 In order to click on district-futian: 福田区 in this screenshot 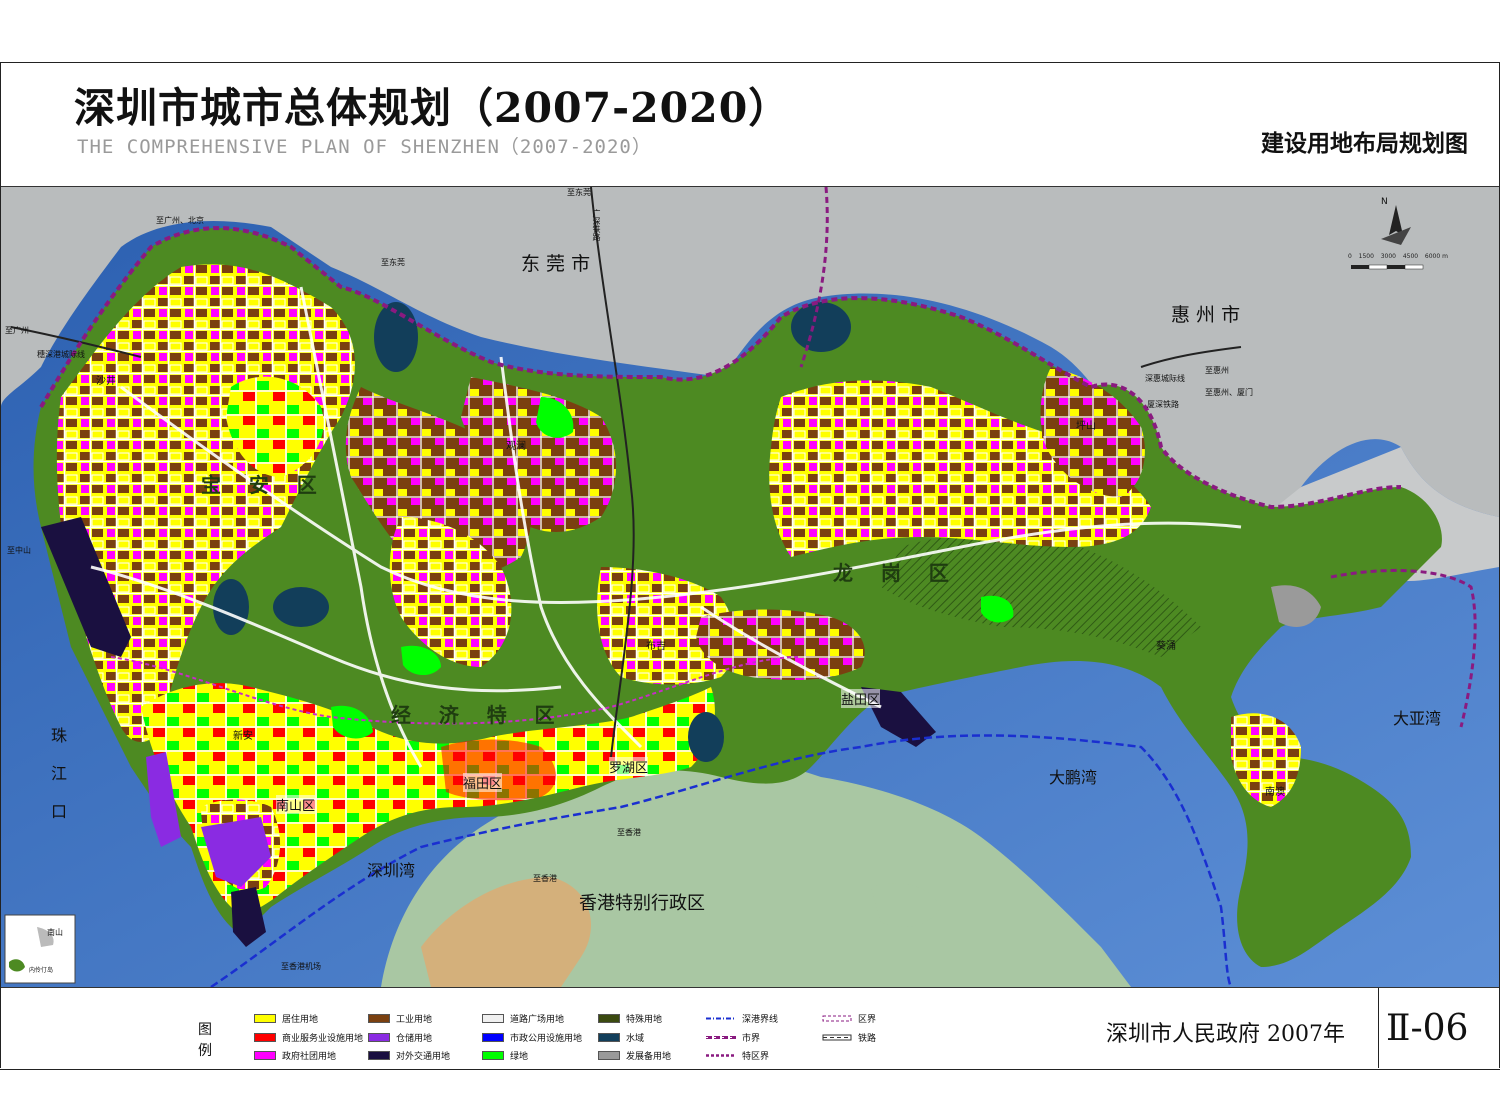, I will do `click(483, 782)`.